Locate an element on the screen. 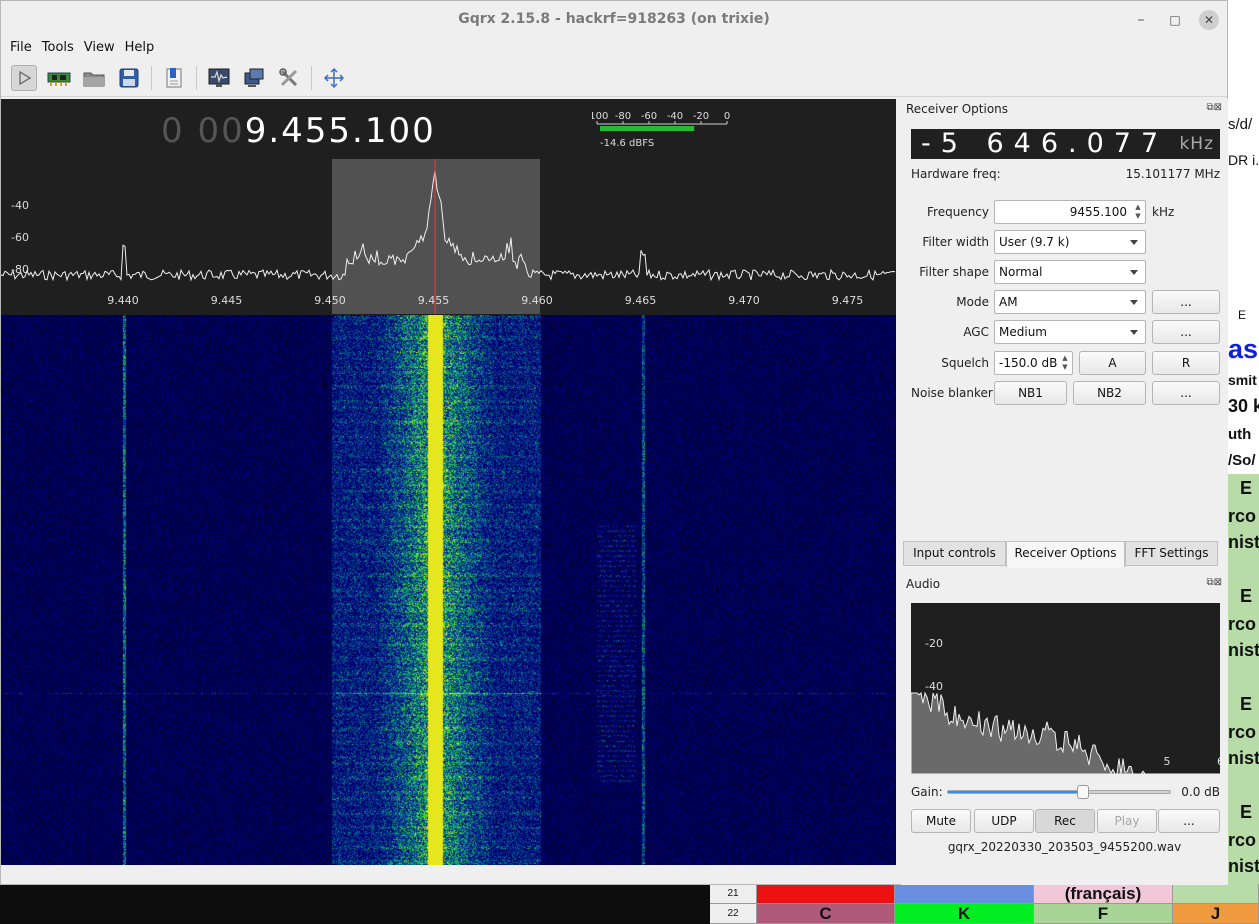 The height and width of the screenshot is (924, 1259). gain-slider-handle is located at coordinates (1083, 792).